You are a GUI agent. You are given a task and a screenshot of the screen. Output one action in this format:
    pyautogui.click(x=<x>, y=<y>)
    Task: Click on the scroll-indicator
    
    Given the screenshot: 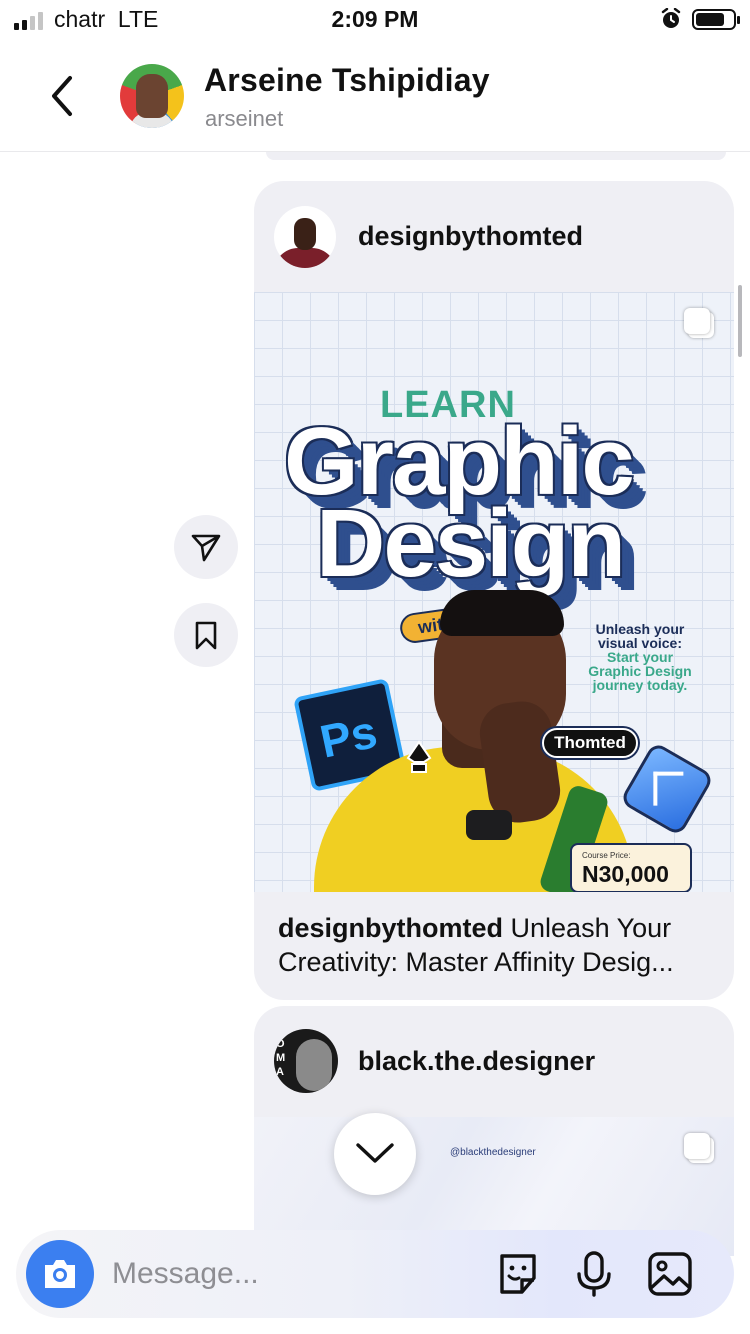 What is the action you would take?
    pyautogui.click(x=740, y=321)
    